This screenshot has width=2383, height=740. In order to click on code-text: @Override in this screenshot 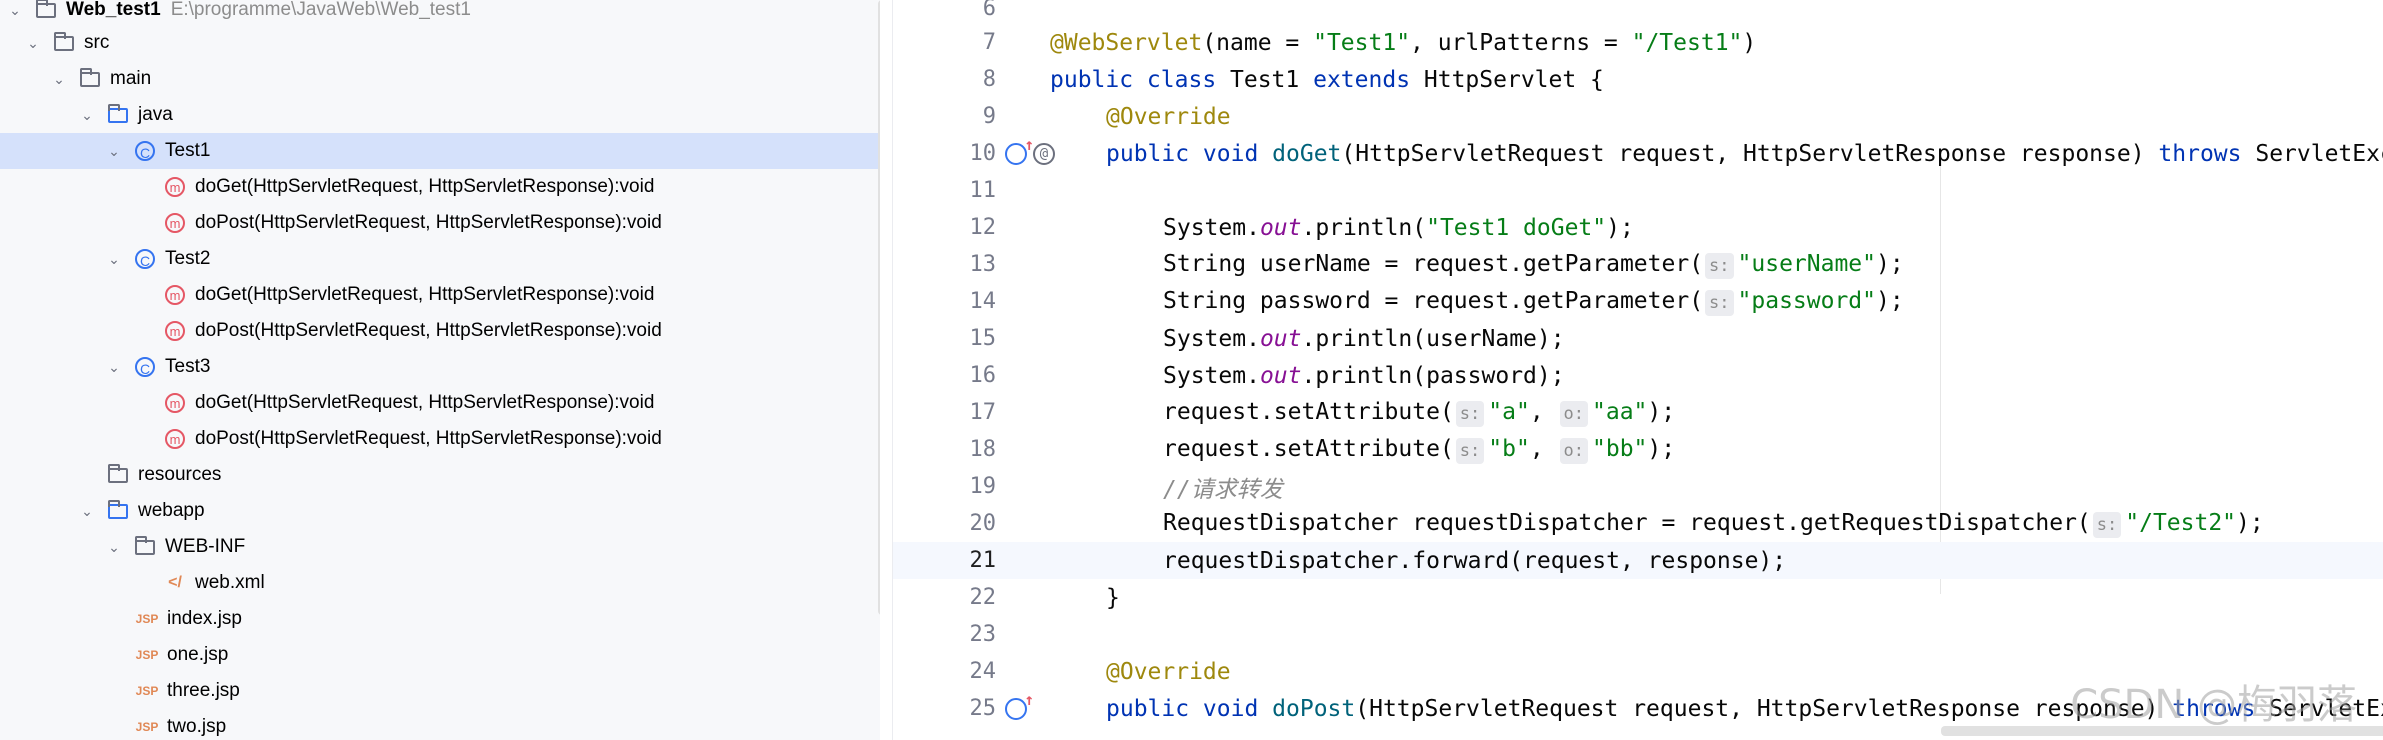, I will do `click(1168, 116)`.